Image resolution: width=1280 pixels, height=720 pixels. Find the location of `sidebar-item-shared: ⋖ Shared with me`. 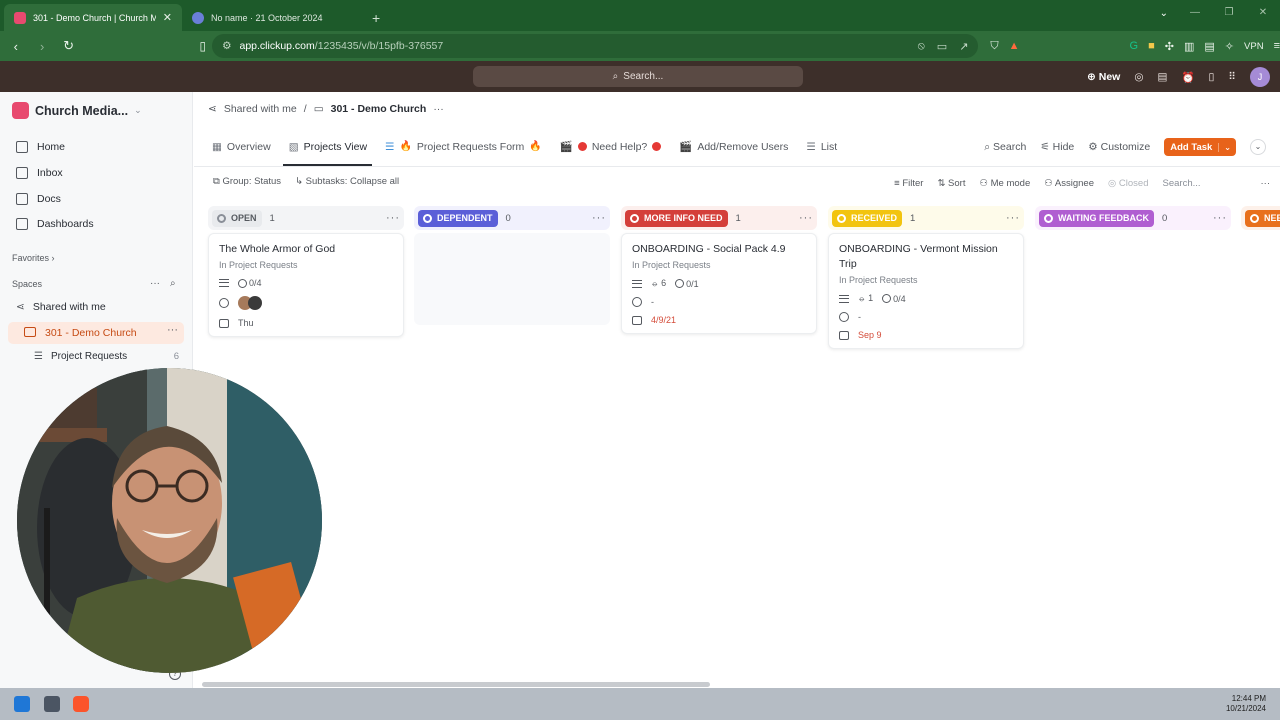

sidebar-item-shared: ⋖ Shared with me is located at coordinates (61, 307).